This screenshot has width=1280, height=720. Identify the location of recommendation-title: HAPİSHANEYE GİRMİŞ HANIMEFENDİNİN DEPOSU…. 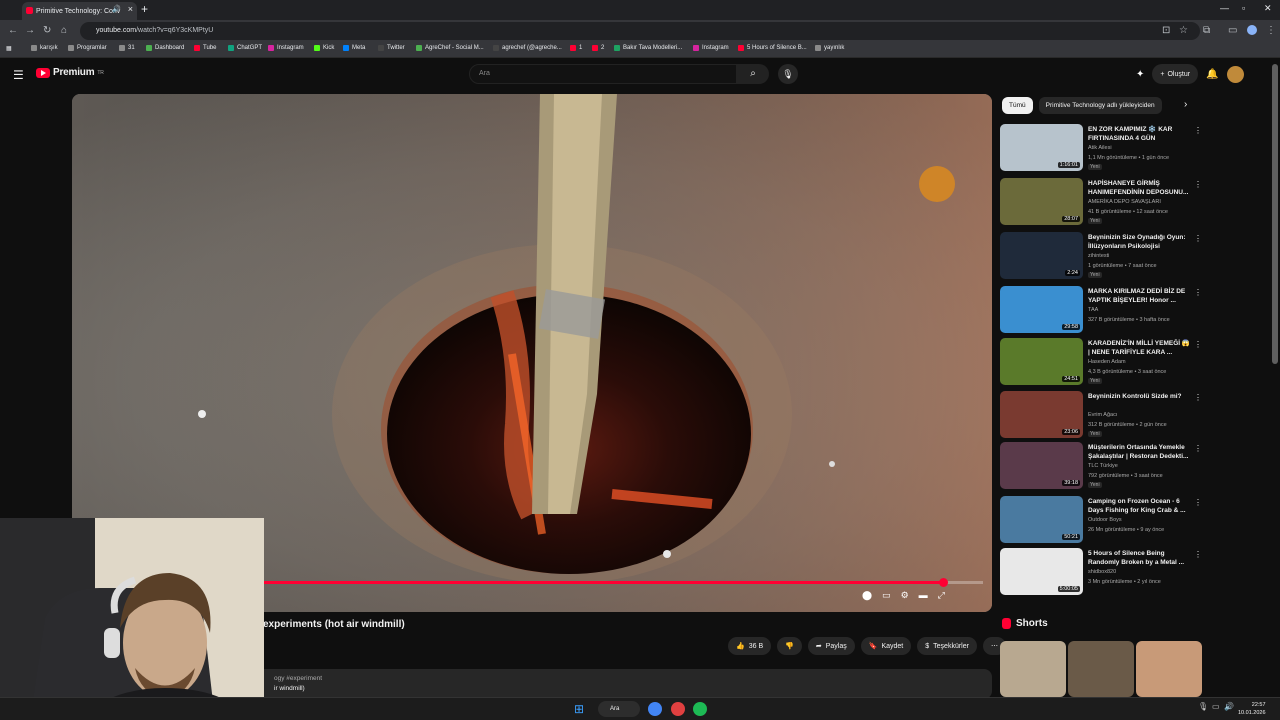
(1140, 188).